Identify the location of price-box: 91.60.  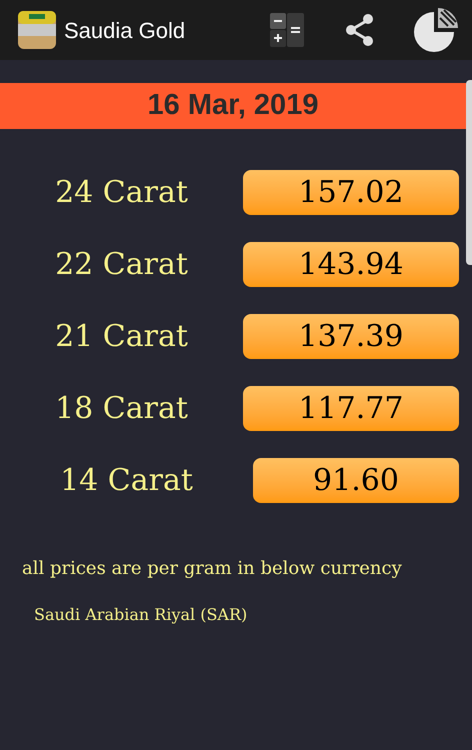
(356, 480).